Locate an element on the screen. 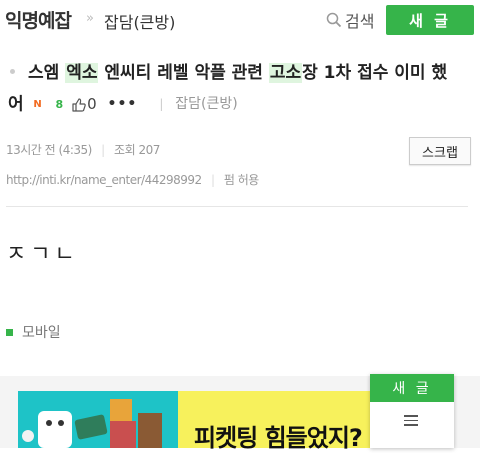  search-label: 검색 is located at coordinates (360, 21).